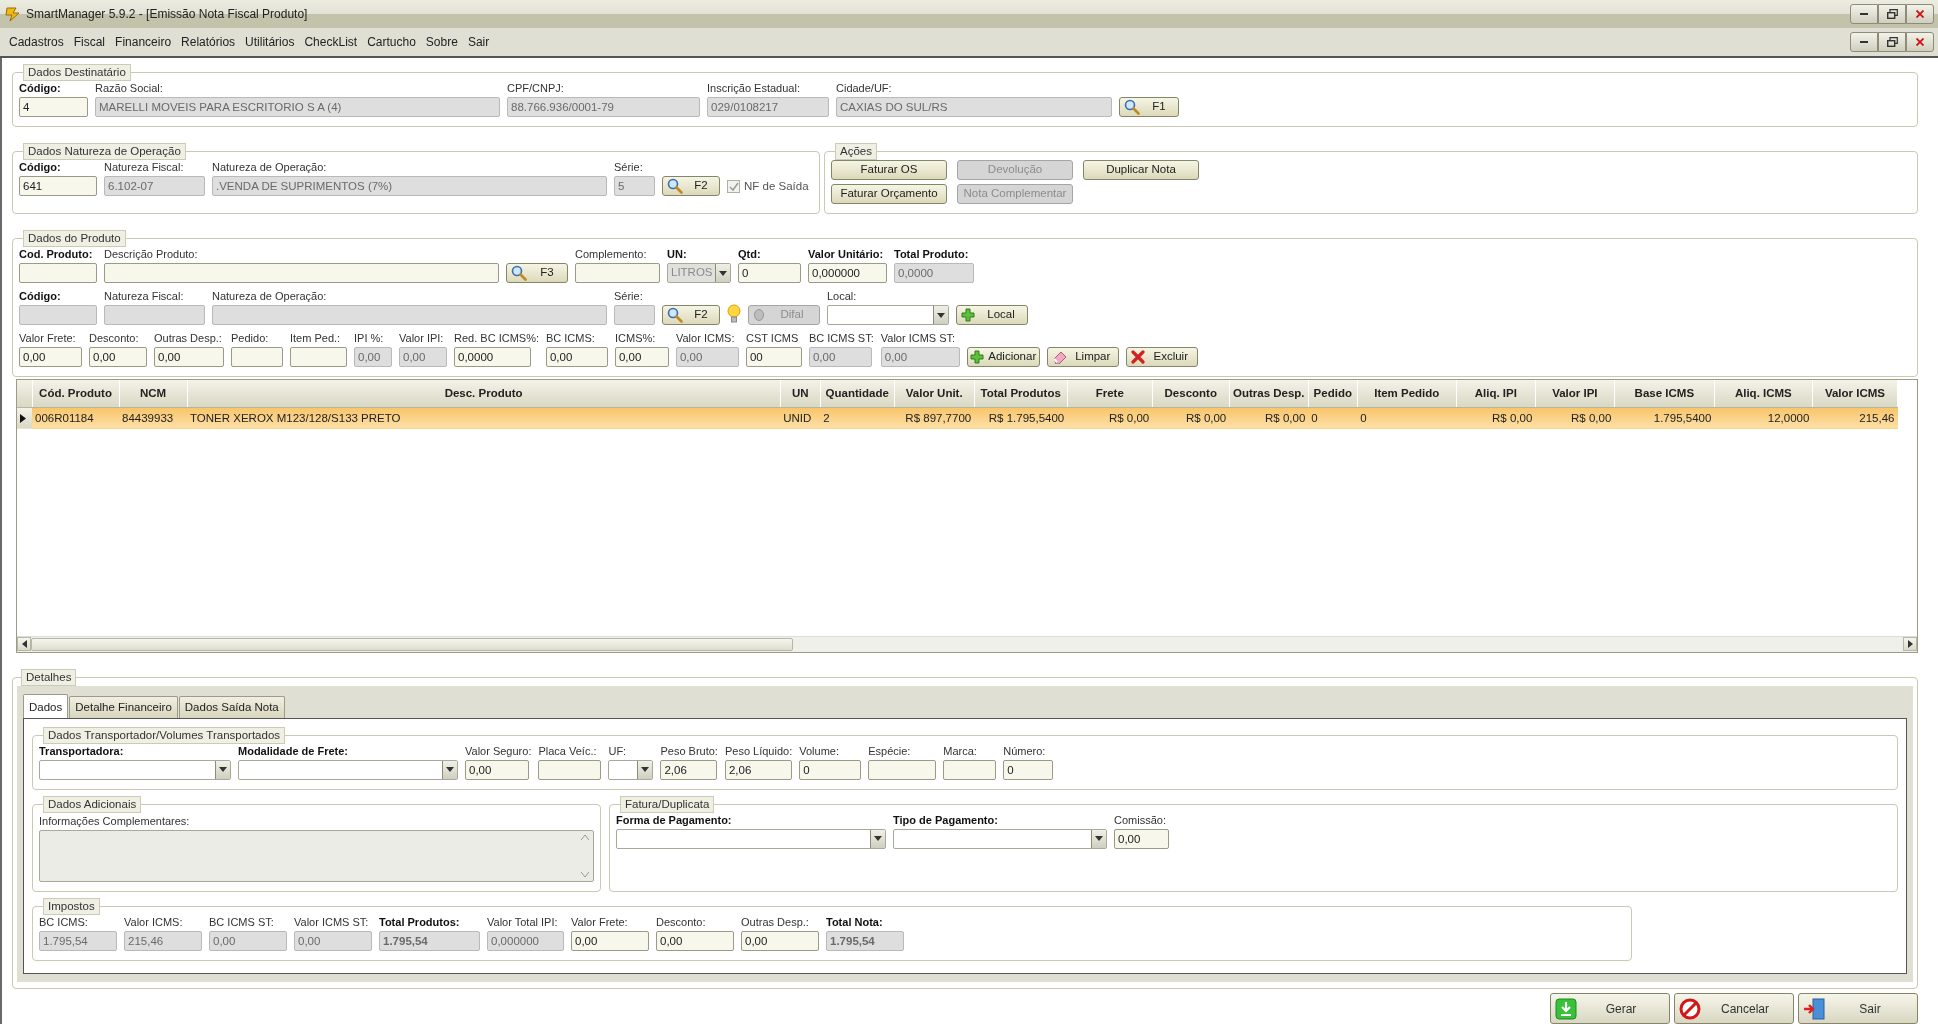 This screenshot has width=1938, height=1024. What do you see at coordinates (143, 42) in the screenshot?
I see `menu-item: Financeiro` at bounding box center [143, 42].